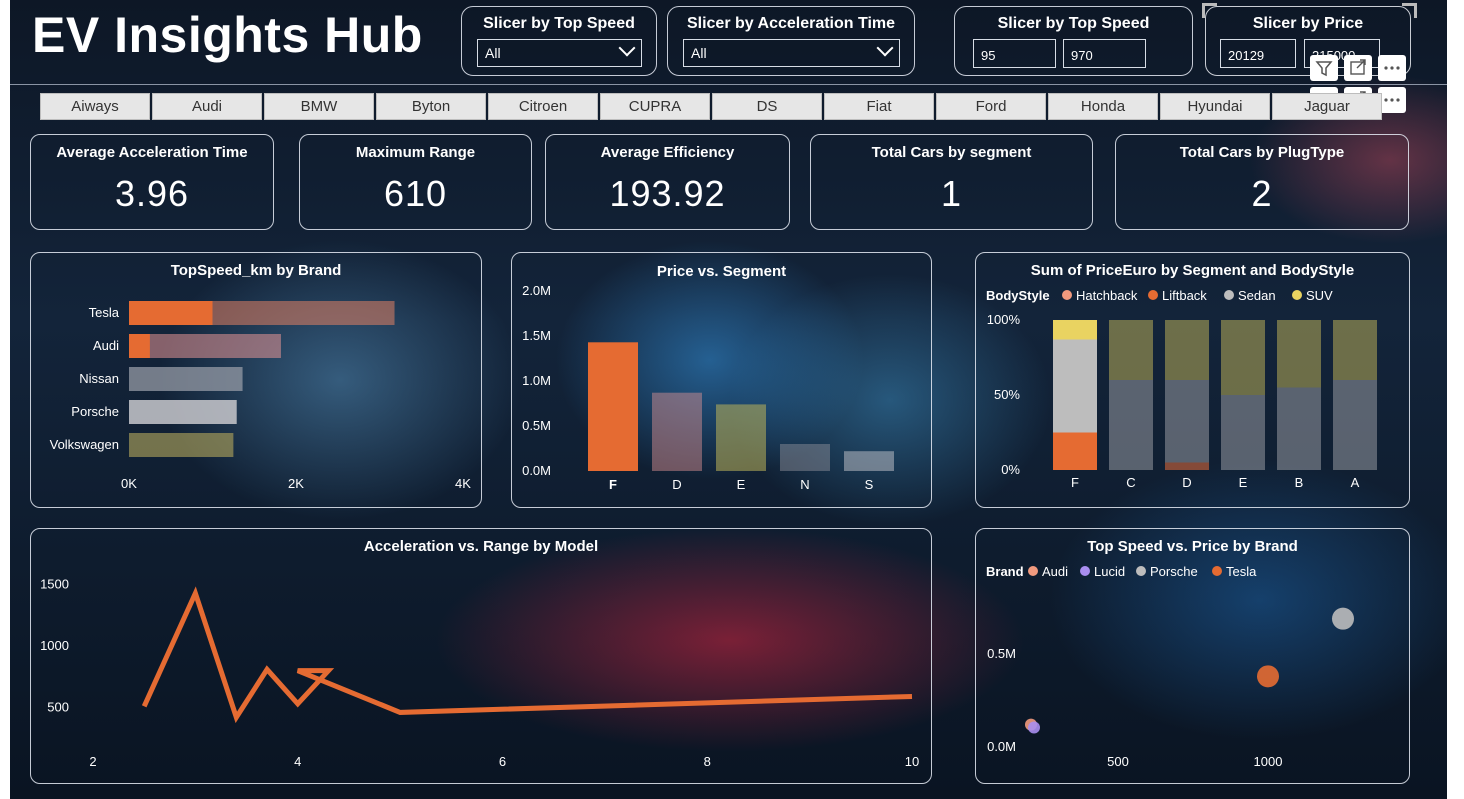 The width and height of the screenshot is (1464, 799). I want to click on x-tick-label: 1000, so click(1268, 761).